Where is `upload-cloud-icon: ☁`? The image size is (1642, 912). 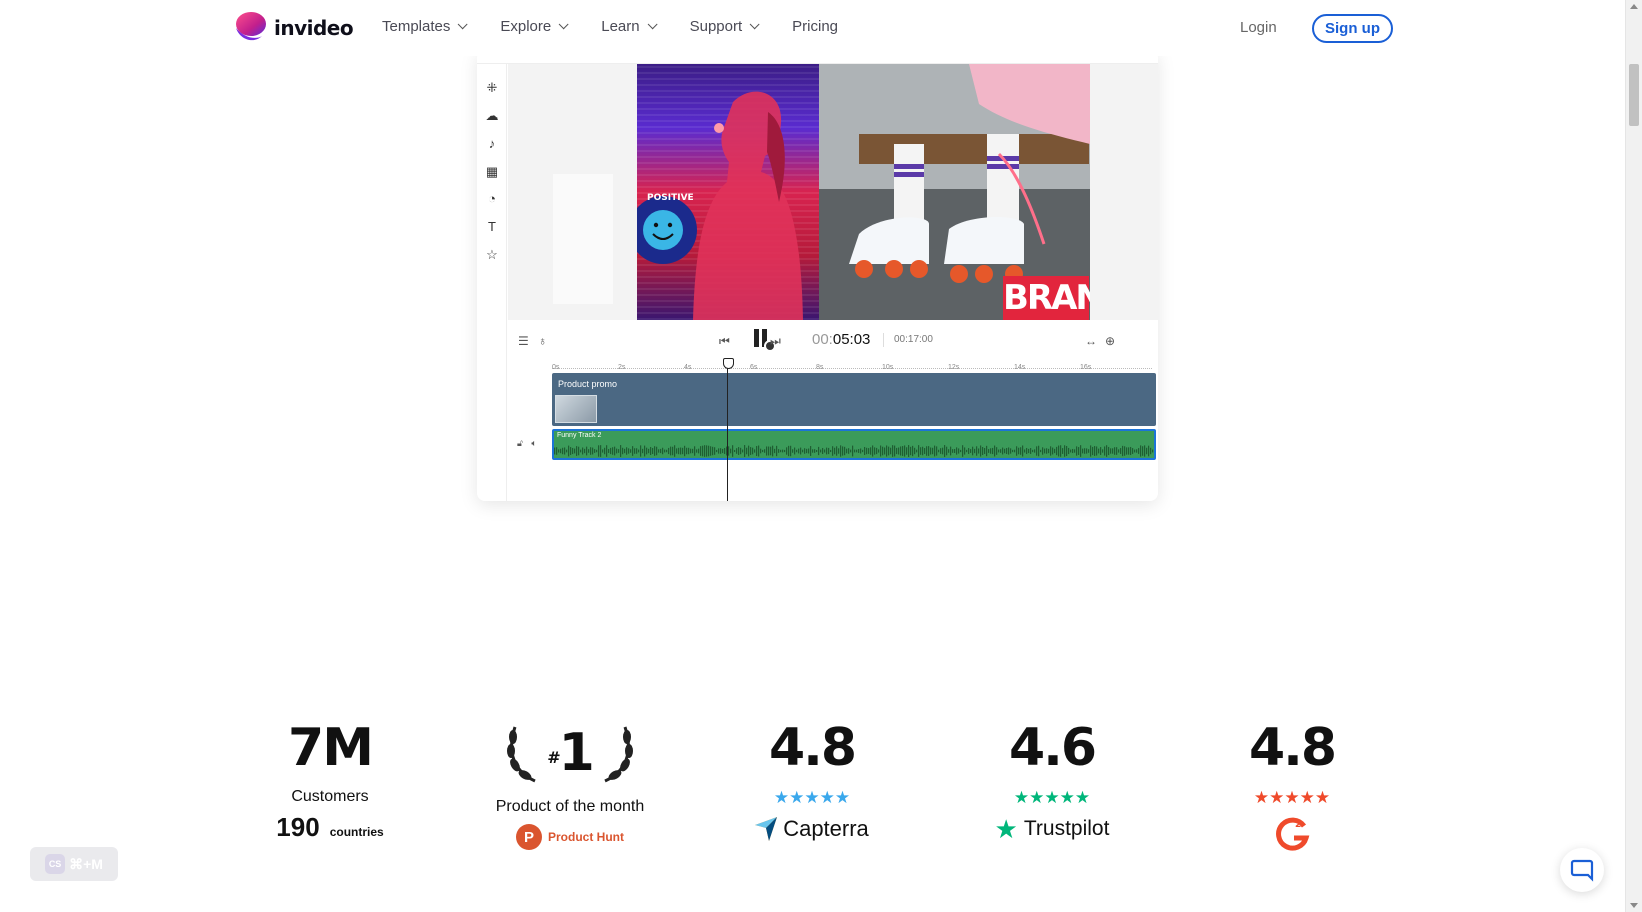 upload-cloud-icon: ☁ is located at coordinates (492, 116).